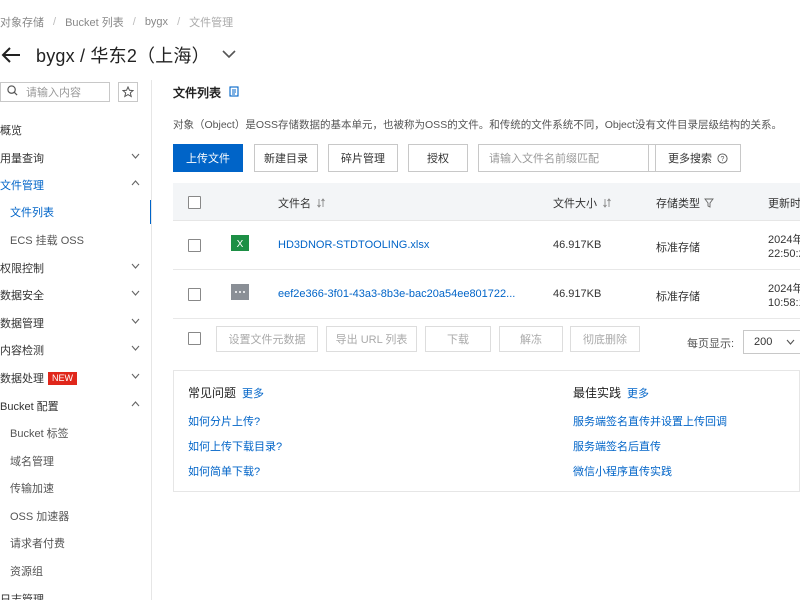 The image size is (800, 600). Describe the element at coordinates (194, 202) in the screenshot. I see `select-all-checkbox` at that location.